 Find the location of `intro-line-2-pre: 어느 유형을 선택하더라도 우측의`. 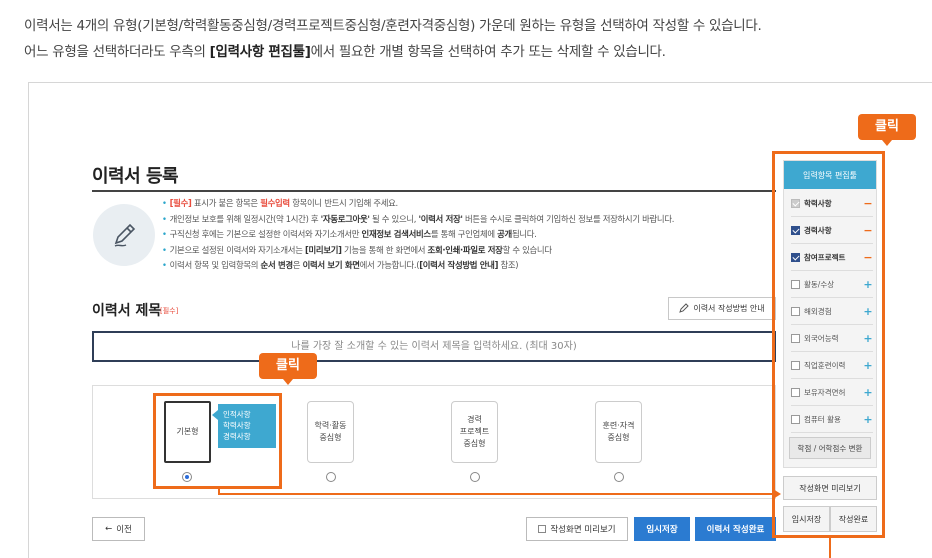

intro-line-2-pre: 어느 유형을 선택하더라도 우측의 is located at coordinates (117, 52).